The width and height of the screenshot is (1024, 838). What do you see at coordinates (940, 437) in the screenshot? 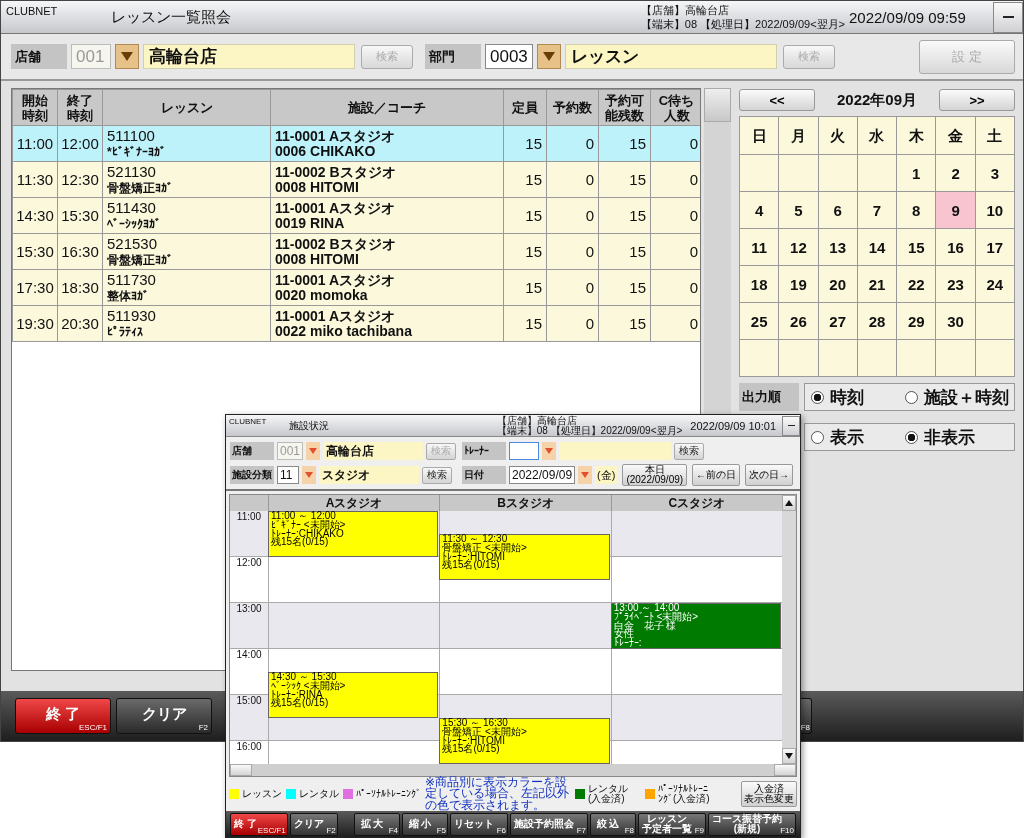
I see `radio-button: 非表示` at bounding box center [940, 437].